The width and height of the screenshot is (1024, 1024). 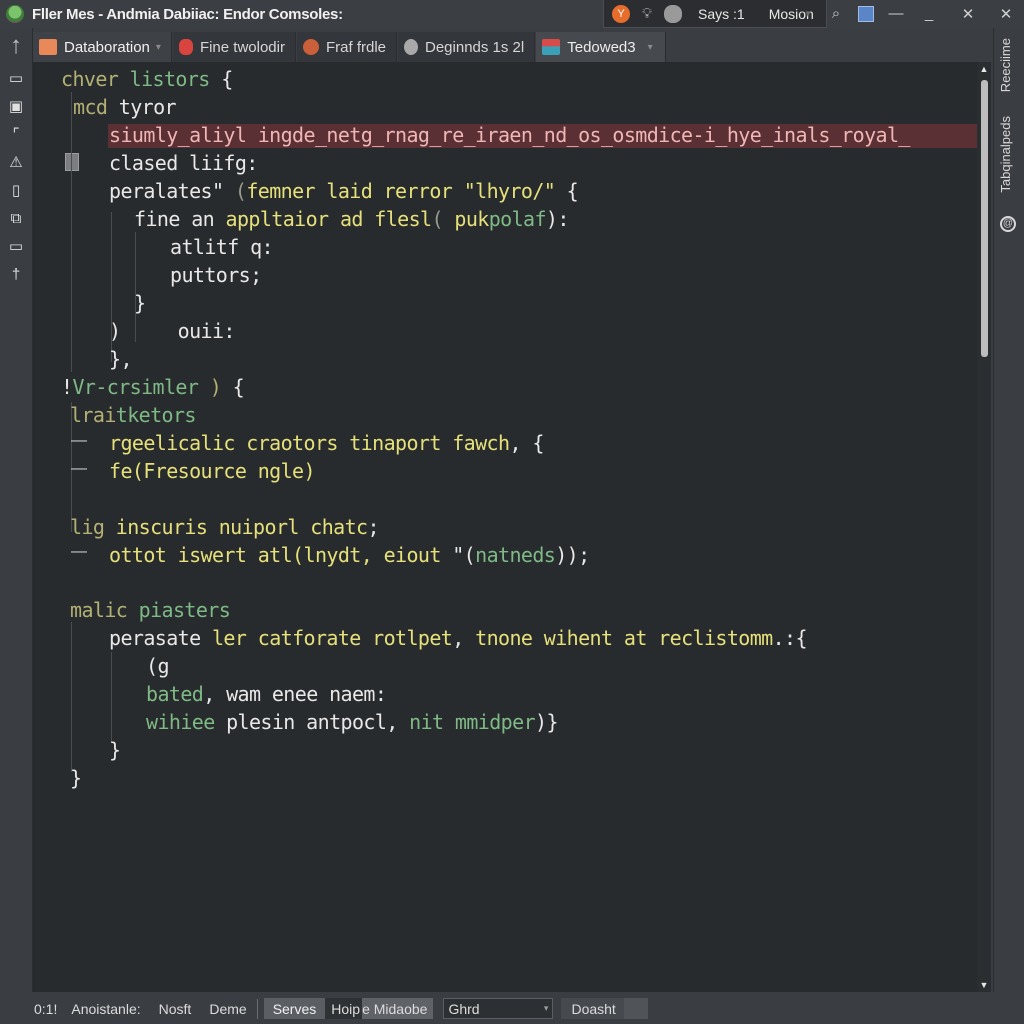 What do you see at coordinates (332, 638) in the screenshot?
I see `code-token: ler catforate rotlpet` at bounding box center [332, 638].